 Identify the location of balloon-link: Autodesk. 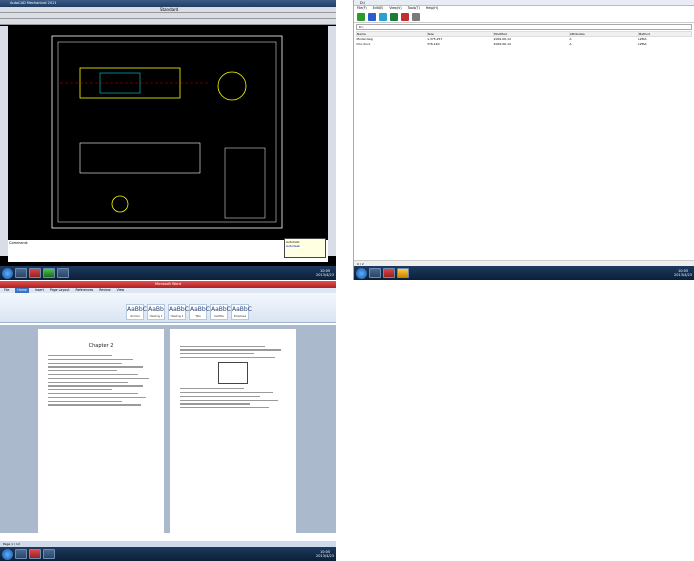
(305, 246).